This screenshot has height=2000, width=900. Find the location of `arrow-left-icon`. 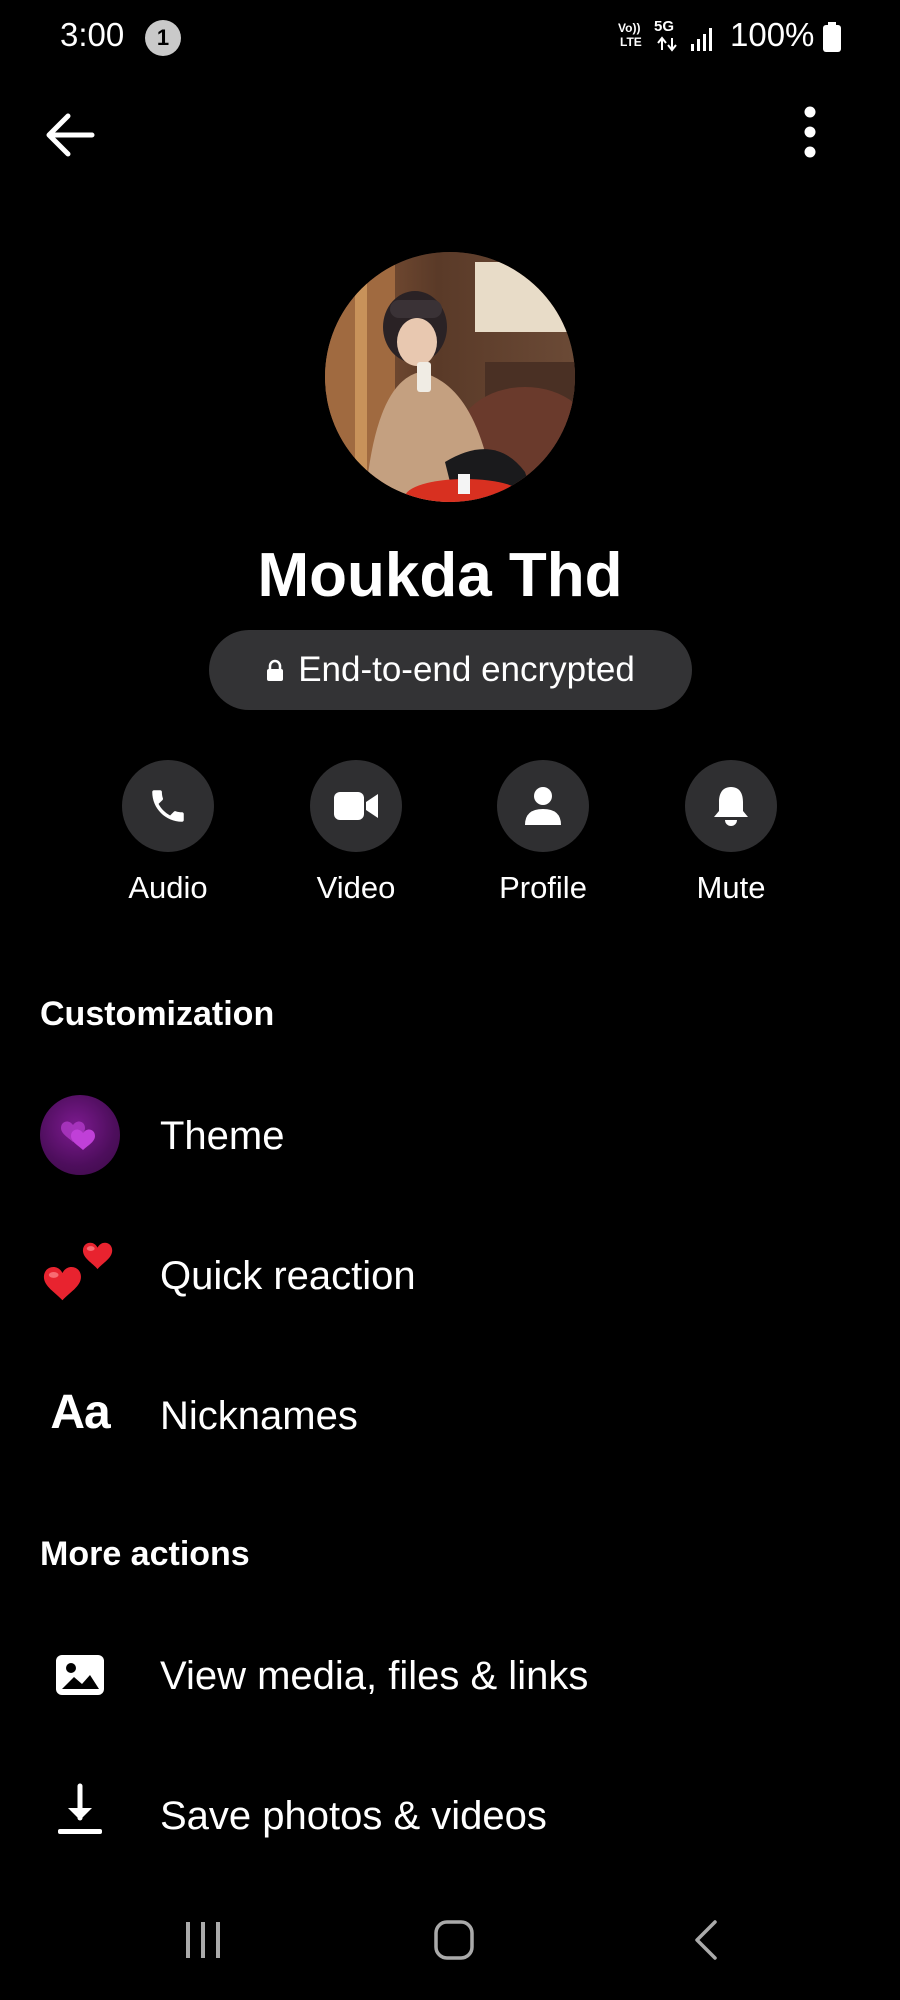

arrow-left-icon is located at coordinates (70, 135).